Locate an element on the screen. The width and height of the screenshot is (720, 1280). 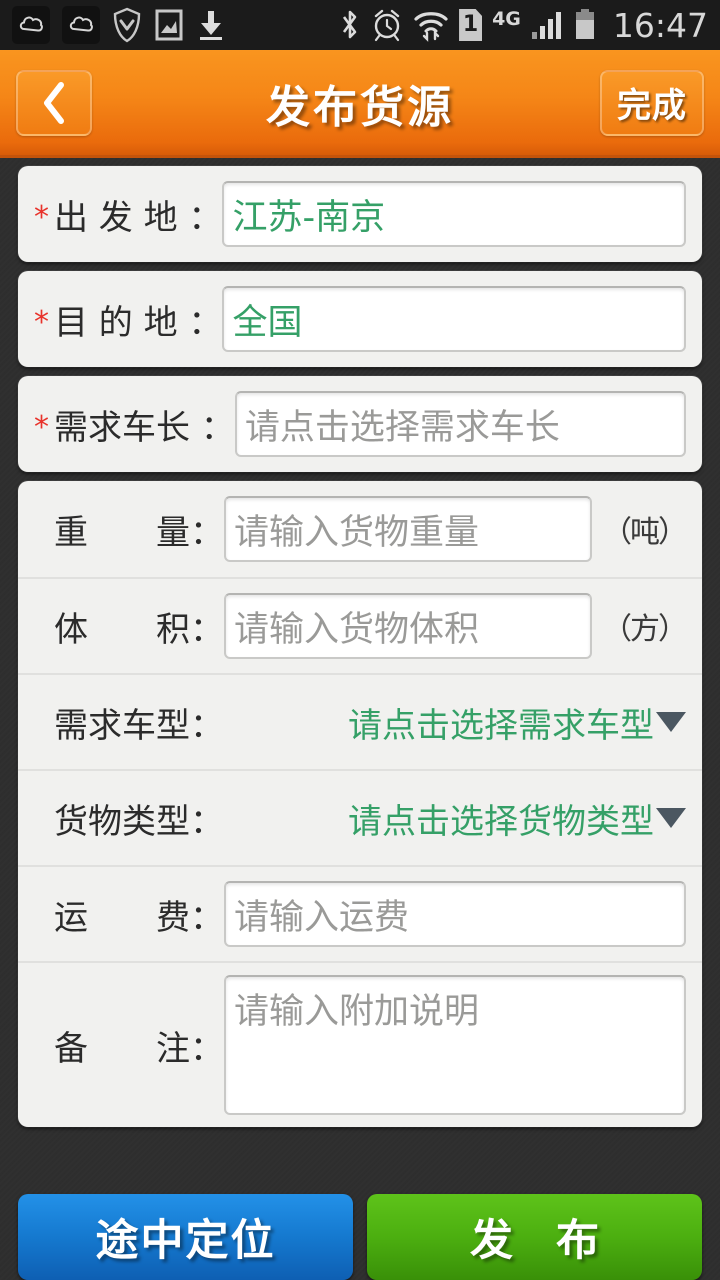
chevron-left-icon is located at coordinates (54, 102).